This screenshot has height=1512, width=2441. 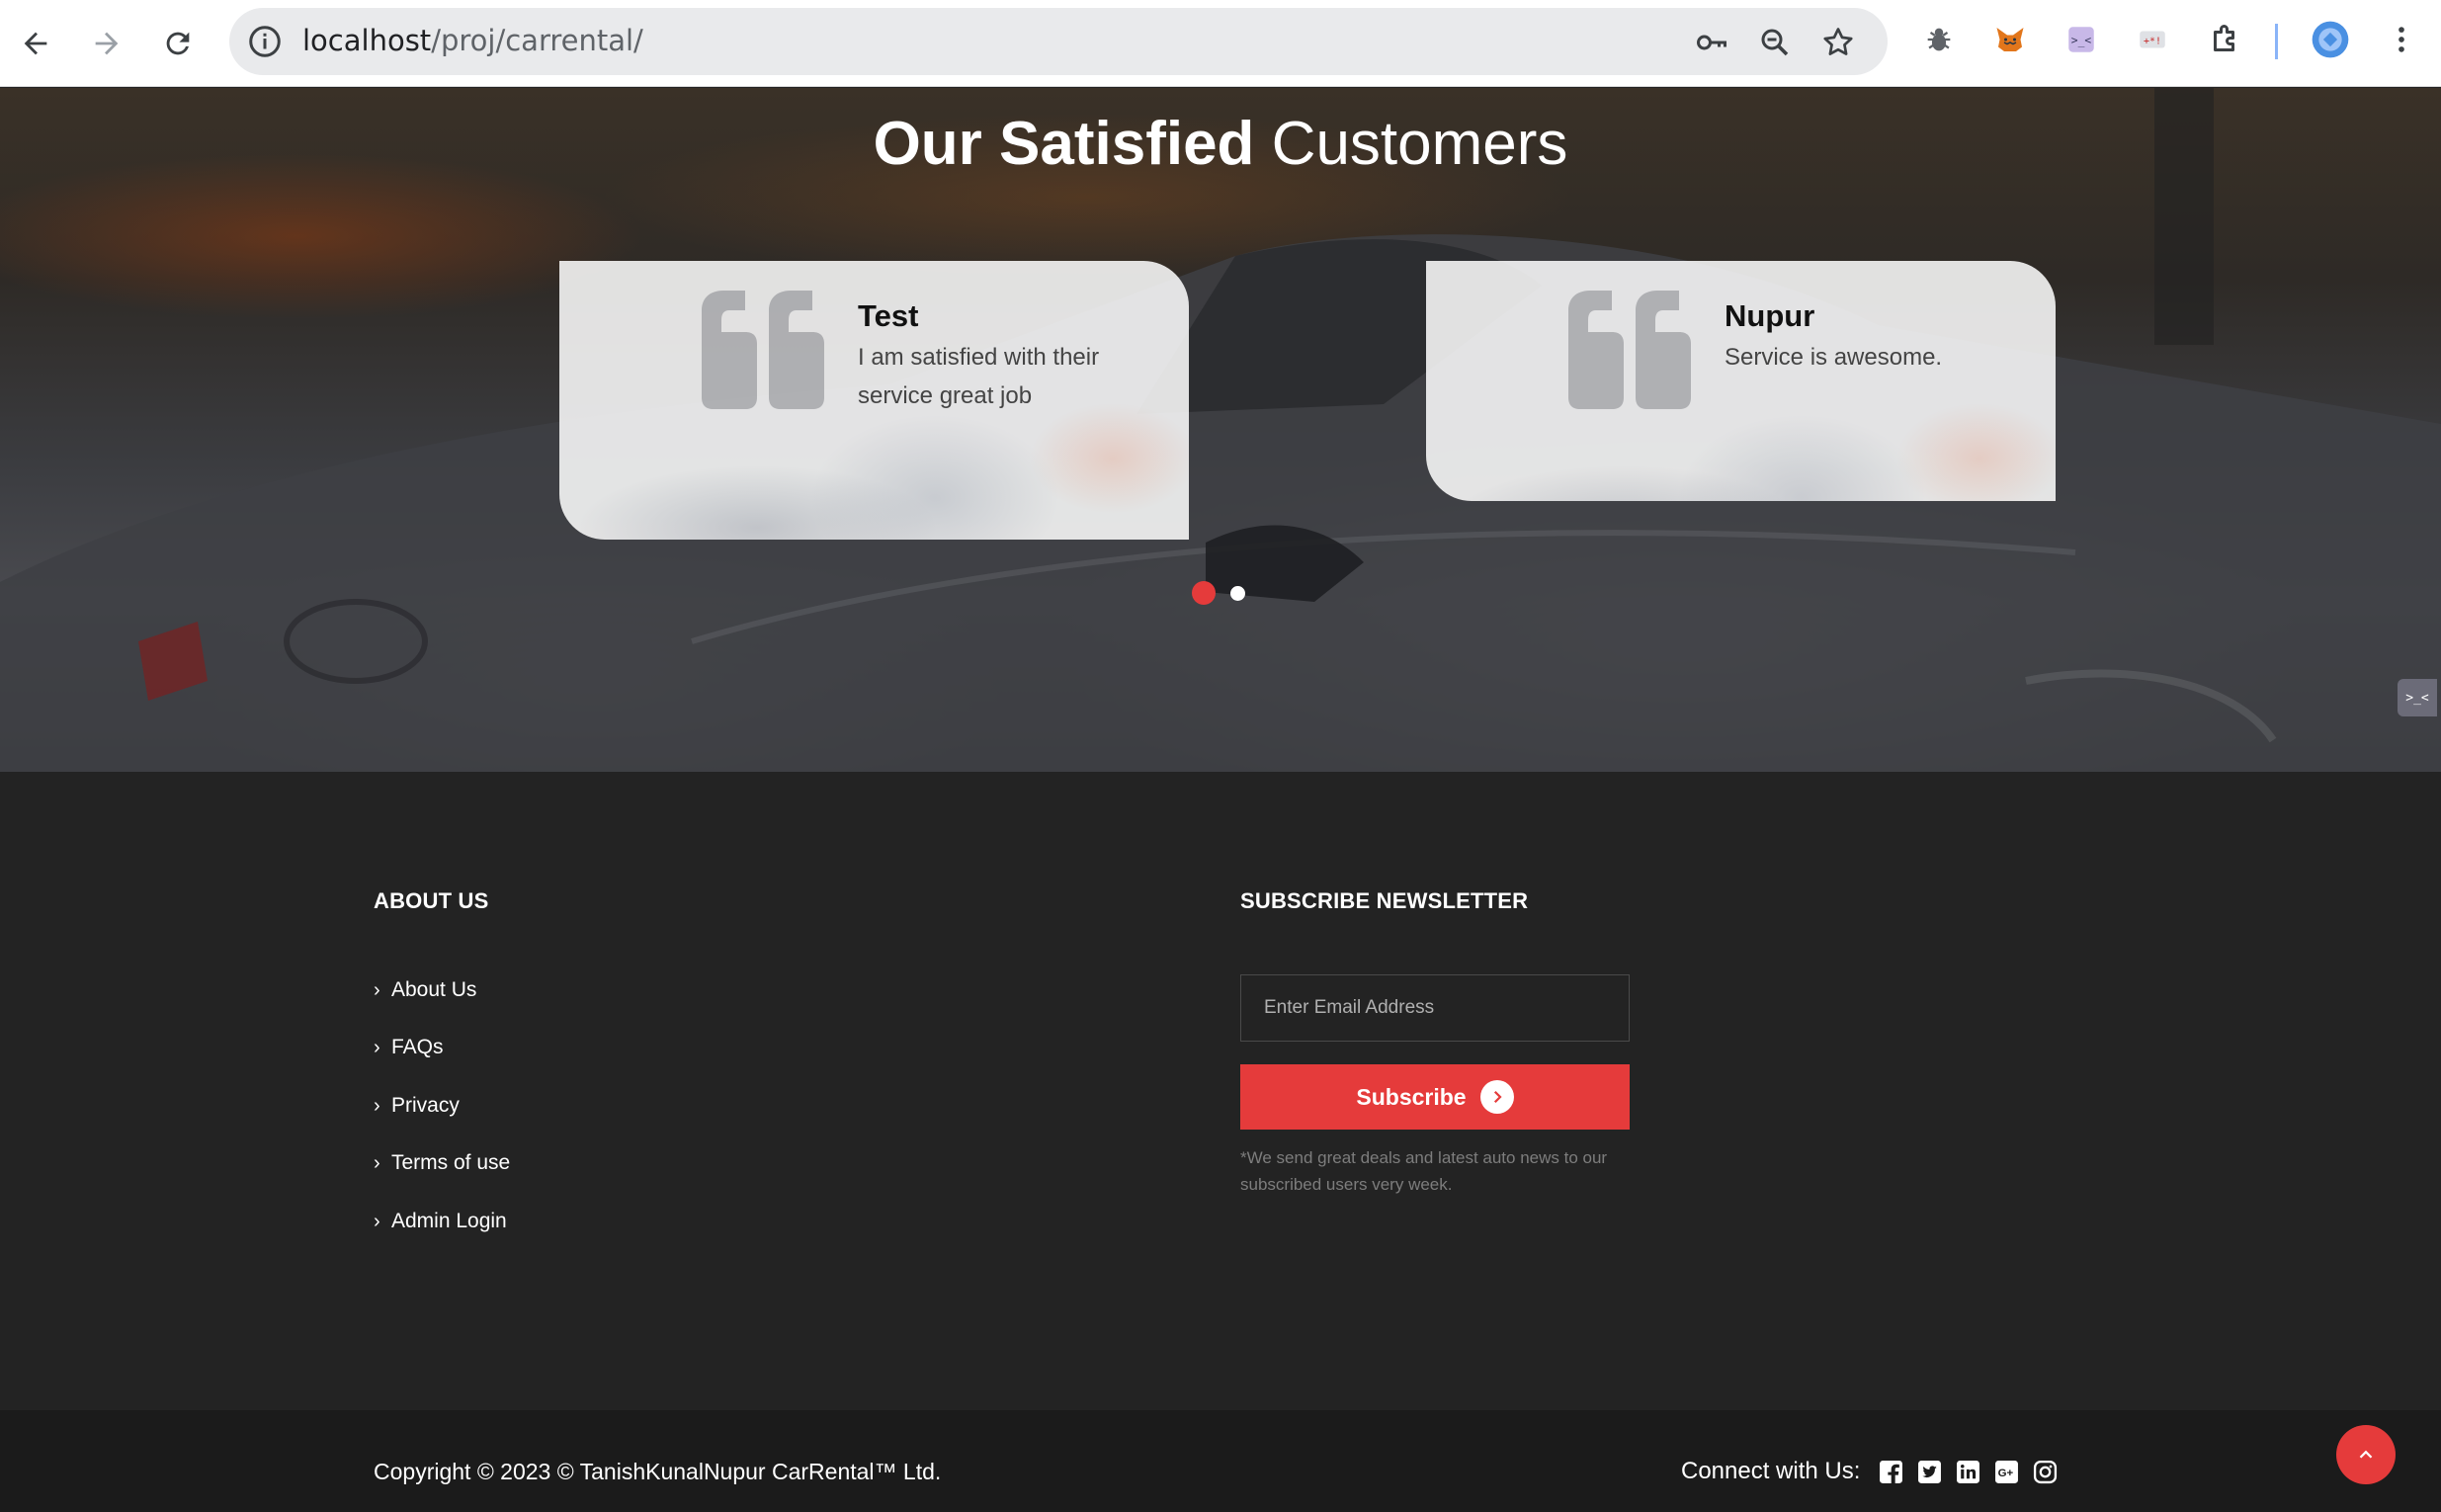 I want to click on footer-link-admin-login: › Admin Login, so click(x=441, y=1221).